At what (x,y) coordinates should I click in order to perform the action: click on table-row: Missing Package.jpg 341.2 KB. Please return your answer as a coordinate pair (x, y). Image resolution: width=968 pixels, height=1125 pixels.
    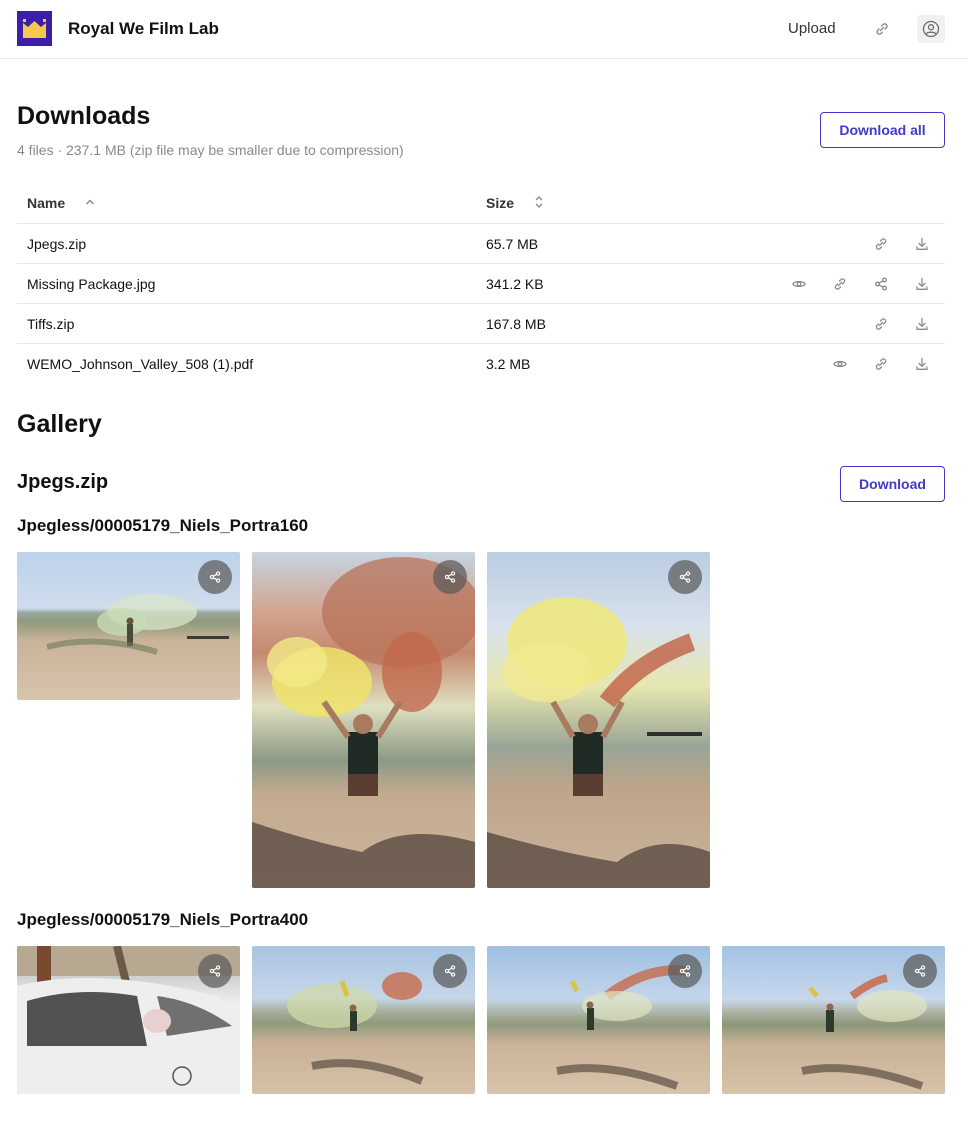
    Looking at the image, I should click on (481, 284).